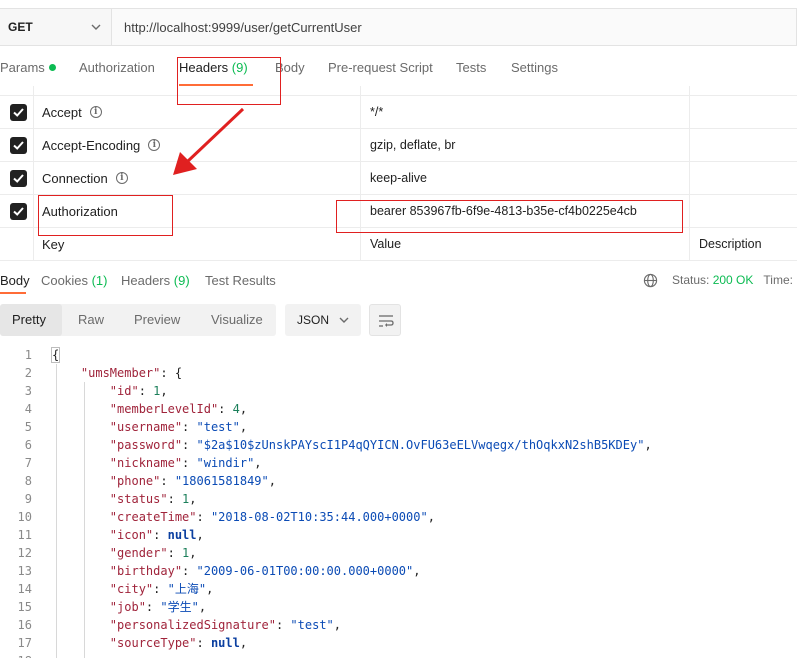 The width and height of the screenshot is (797, 658). What do you see at coordinates (157, 319) in the screenshot?
I see `view-preview-button: Preview` at bounding box center [157, 319].